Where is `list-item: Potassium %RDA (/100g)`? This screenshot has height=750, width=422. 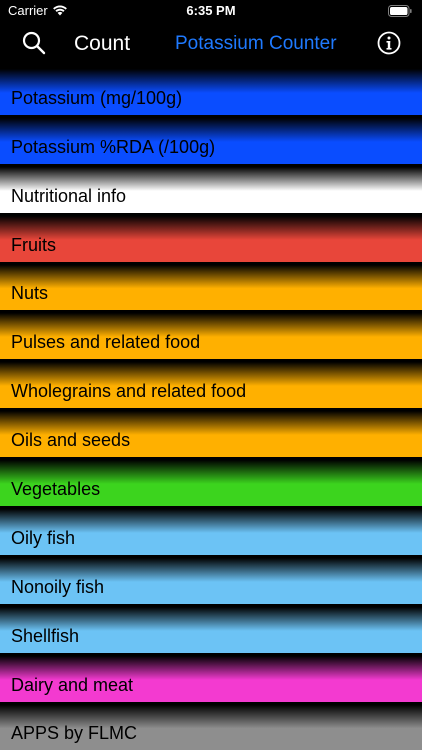 list-item: Potassium %RDA (/100g) is located at coordinates (211, 139).